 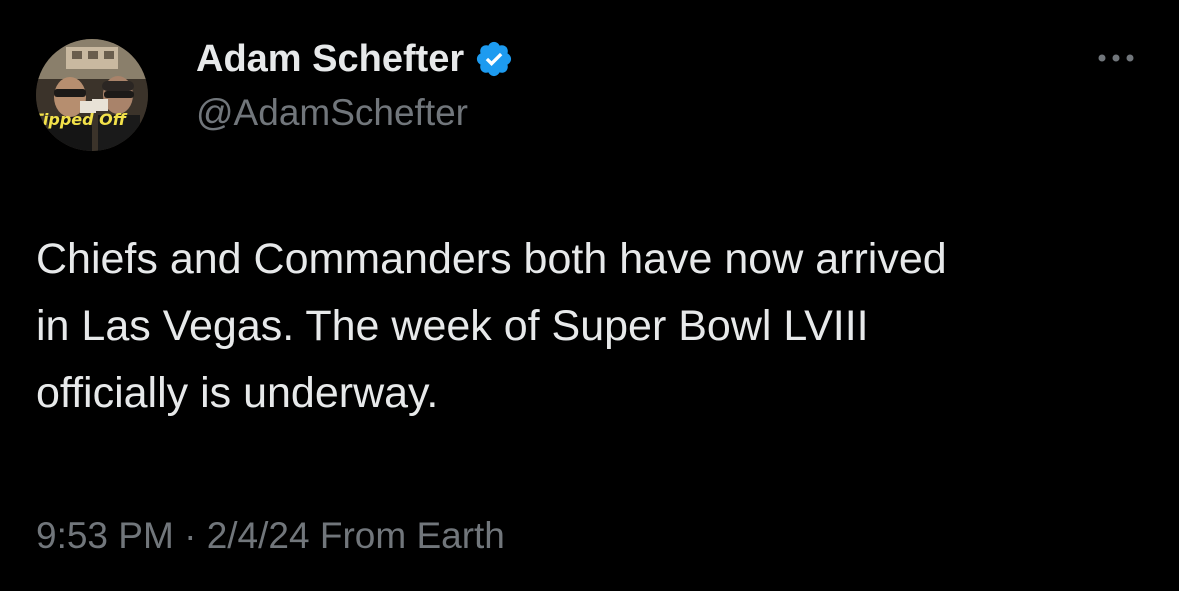 What do you see at coordinates (105, 535) in the screenshot?
I see `tweet-time: 9:53 PM` at bounding box center [105, 535].